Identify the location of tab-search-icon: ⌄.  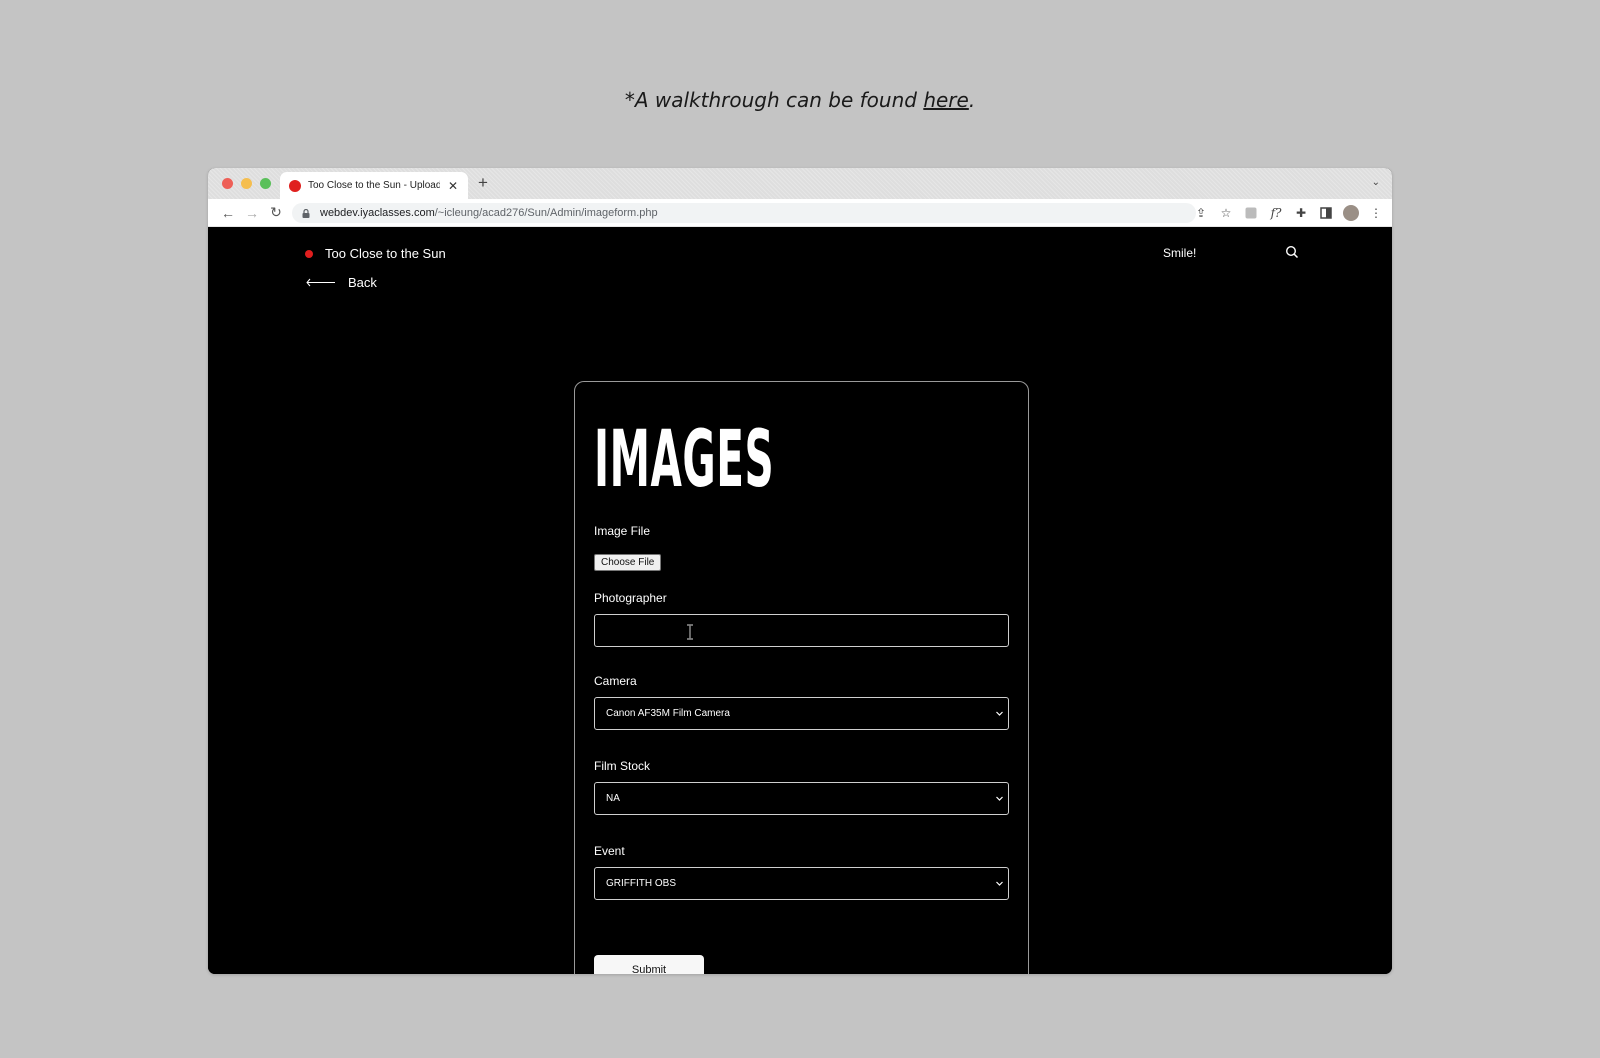
(1376, 182).